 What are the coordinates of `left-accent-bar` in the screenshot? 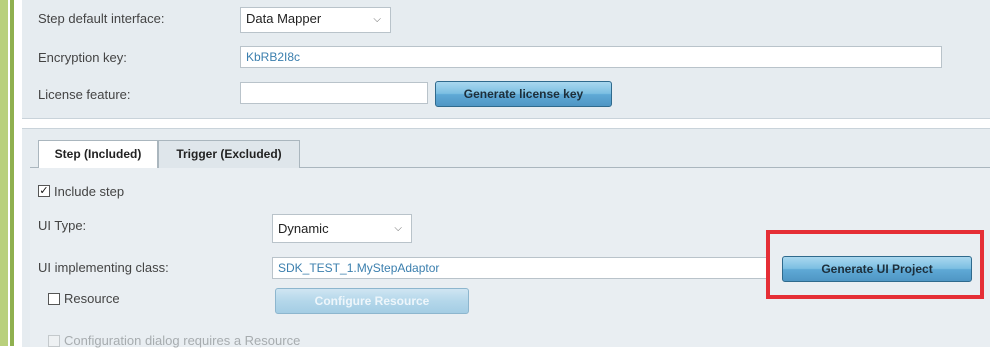 It's located at (4, 173).